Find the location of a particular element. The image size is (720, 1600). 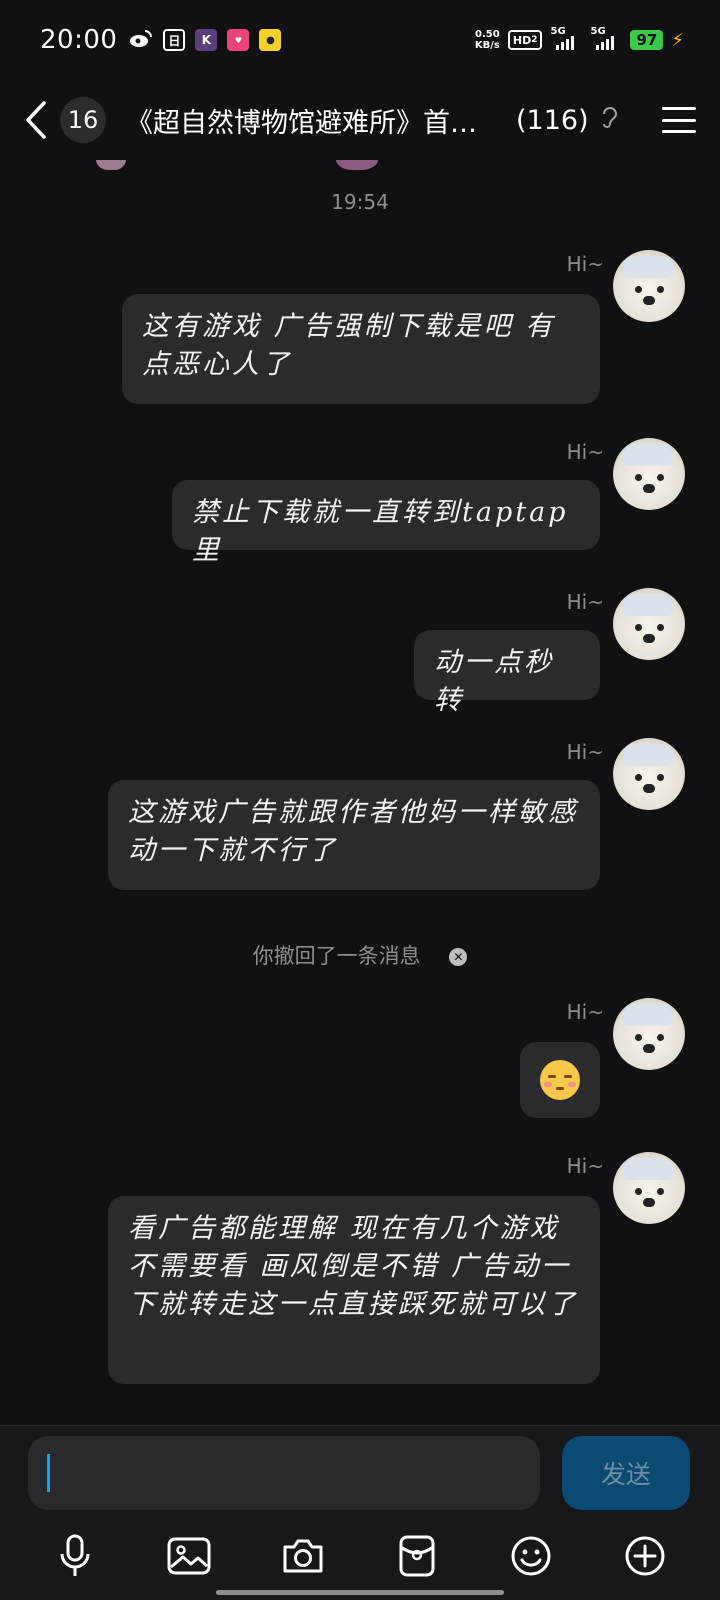

chevron-left-icon is located at coordinates (36, 120).